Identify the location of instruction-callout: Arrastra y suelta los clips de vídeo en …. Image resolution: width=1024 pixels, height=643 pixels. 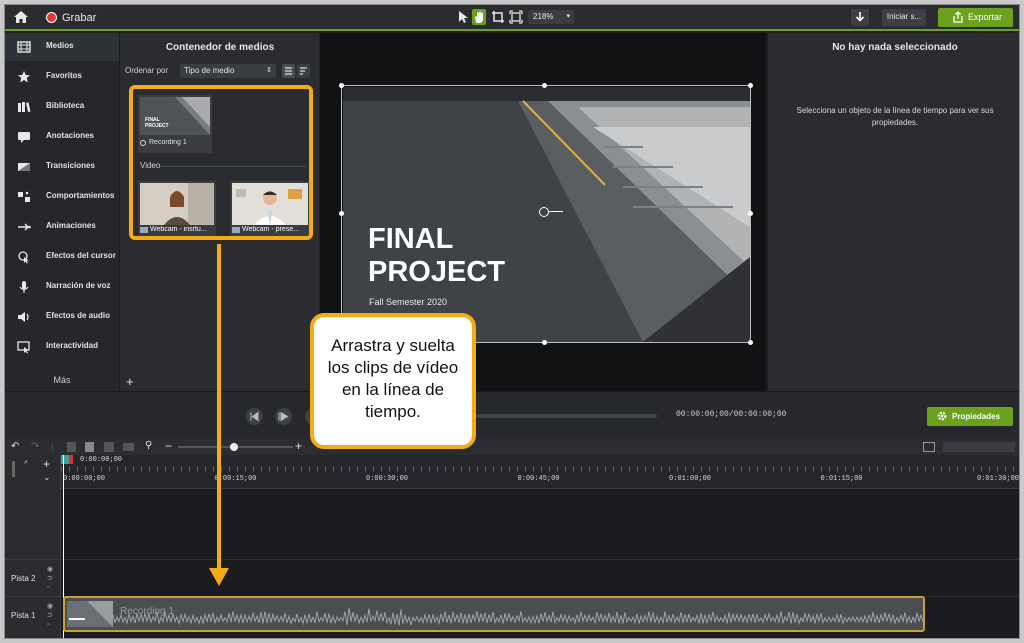
(393, 381).